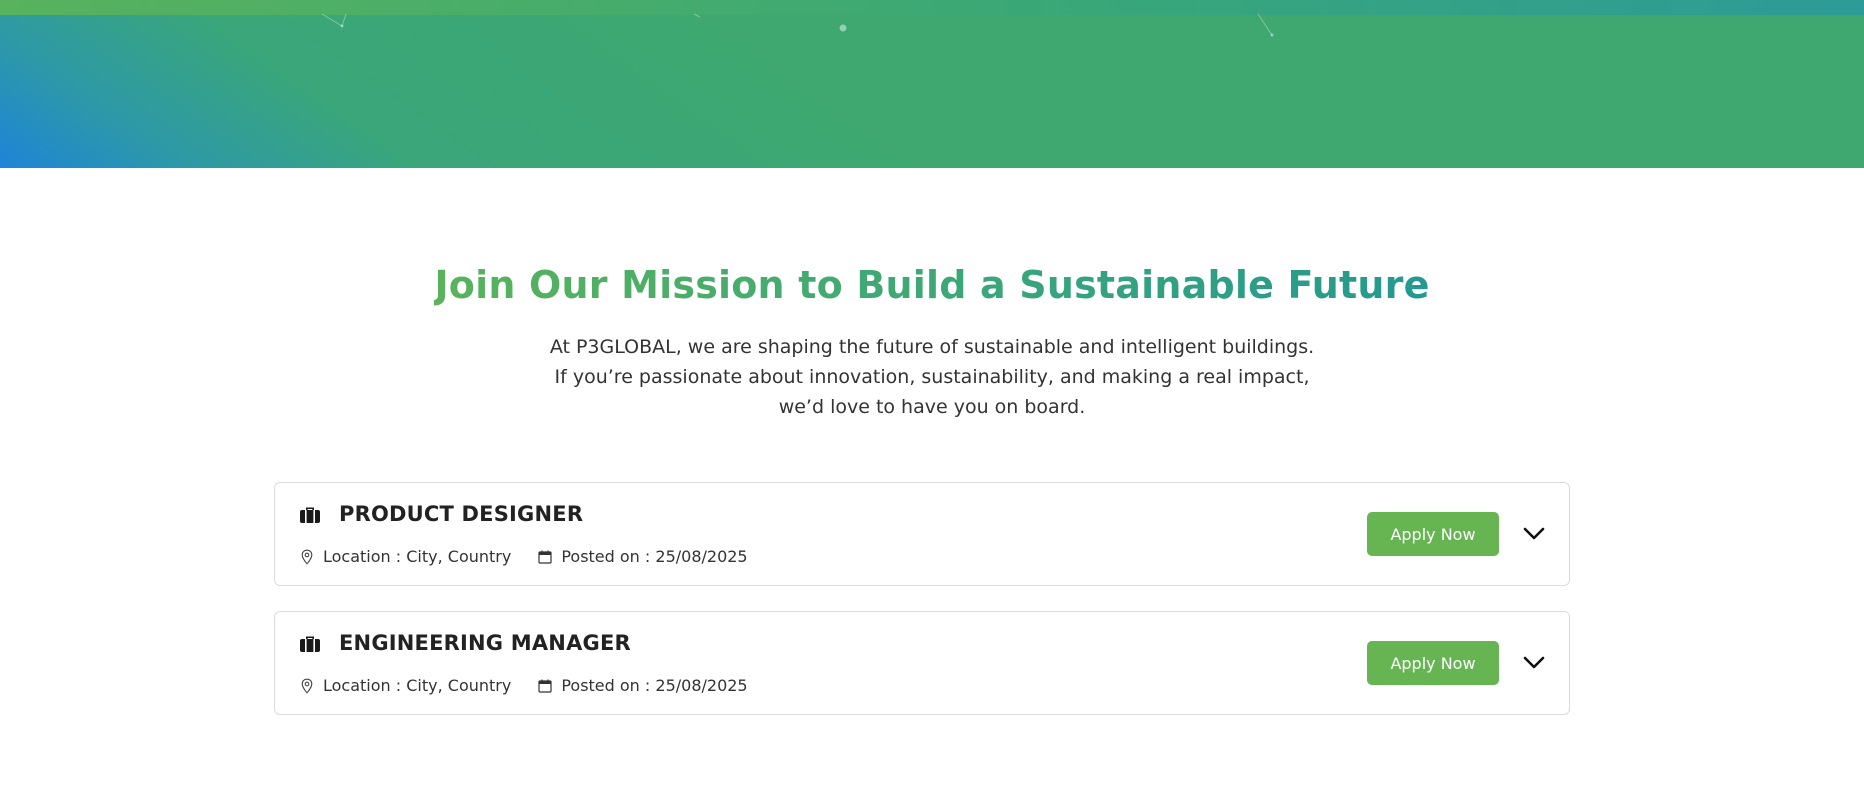  What do you see at coordinates (797, 25) in the screenshot?
I see `hero-network-decoration` at bounding box center [797, 25].